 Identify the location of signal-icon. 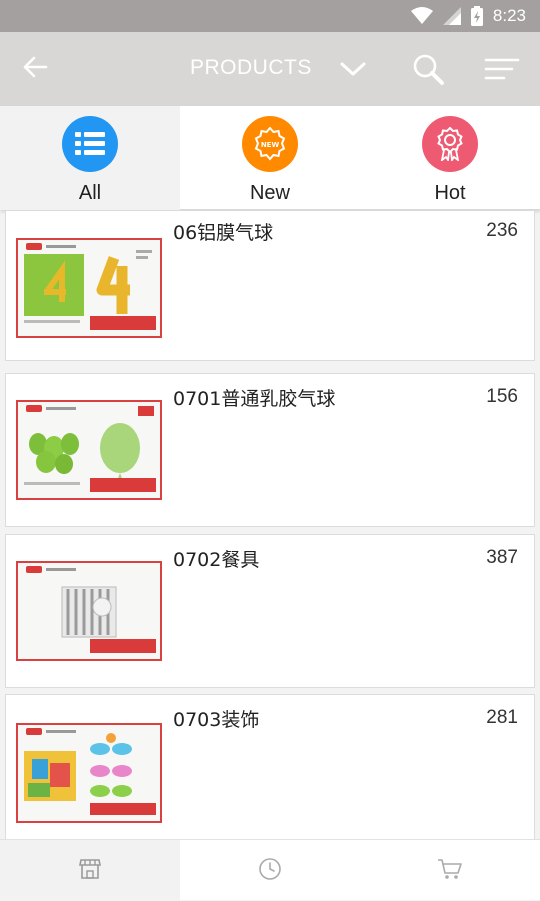
(451, 16).